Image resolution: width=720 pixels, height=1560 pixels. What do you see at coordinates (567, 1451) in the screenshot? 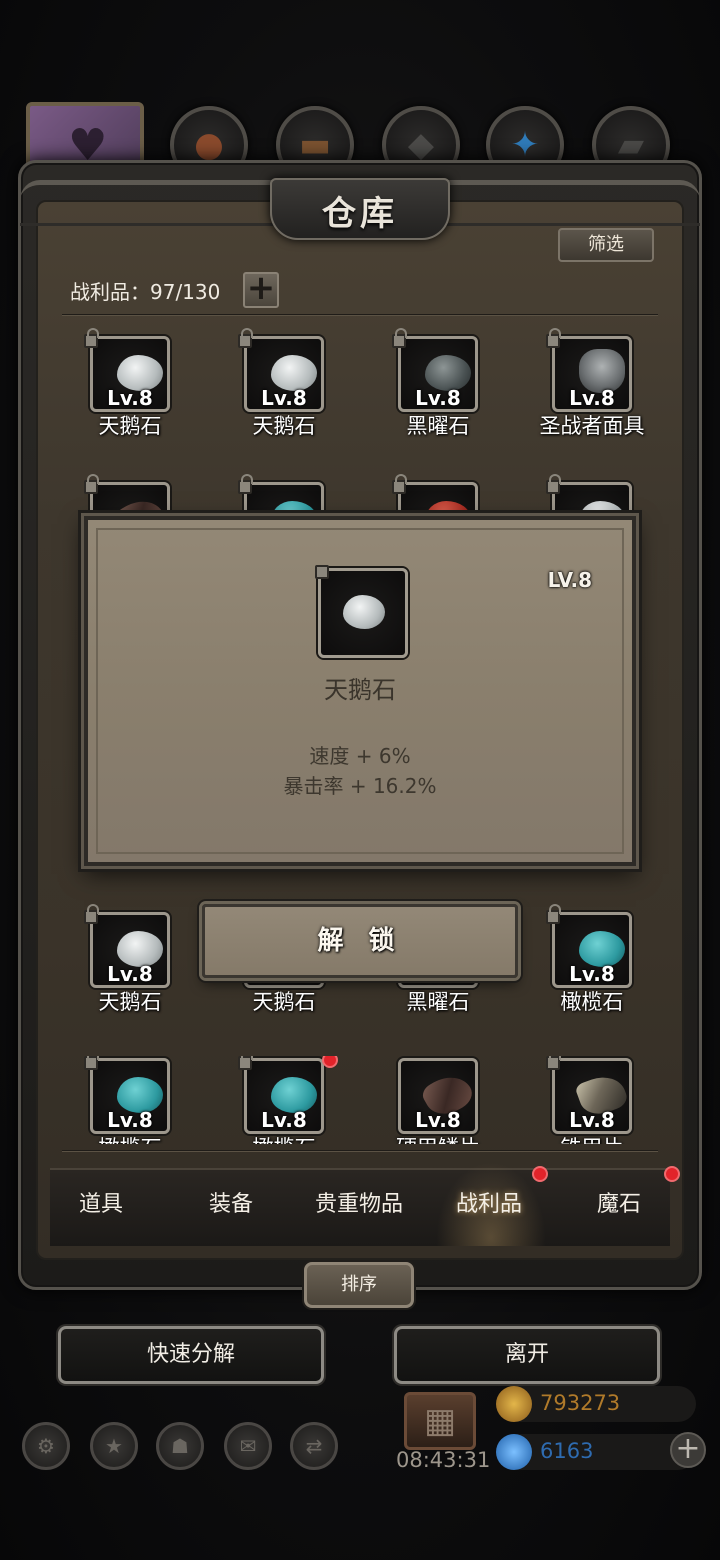
I see `gem-amount: 6163` at bounding box center [567, 1451].